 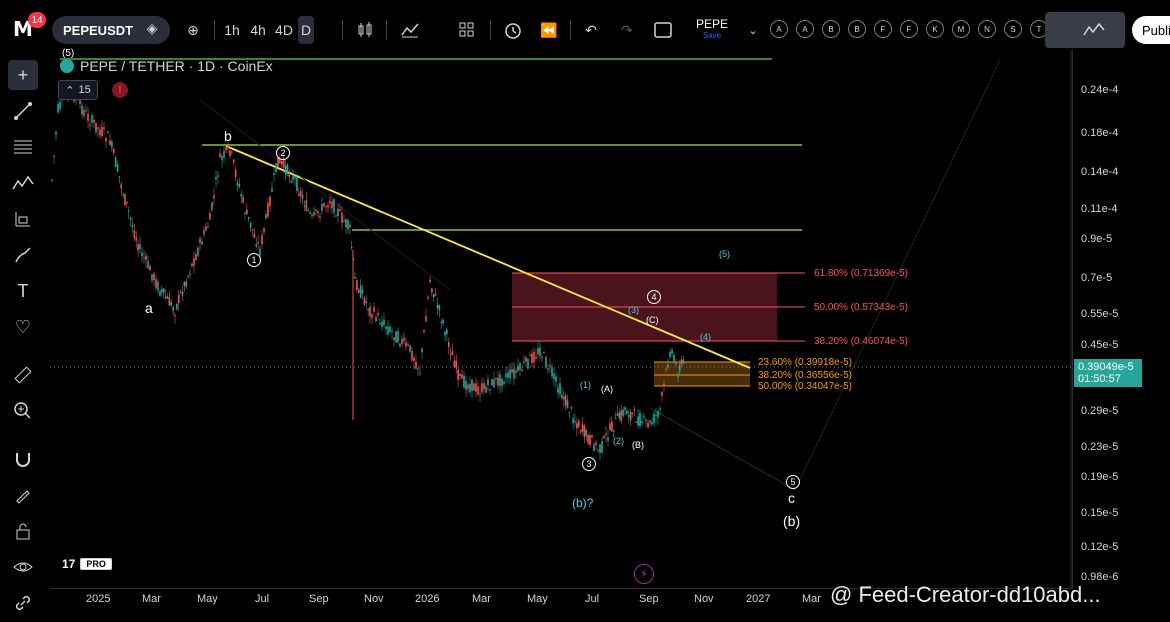 I want to click on drawing-button-a2: A, so click(x=805, y=29).